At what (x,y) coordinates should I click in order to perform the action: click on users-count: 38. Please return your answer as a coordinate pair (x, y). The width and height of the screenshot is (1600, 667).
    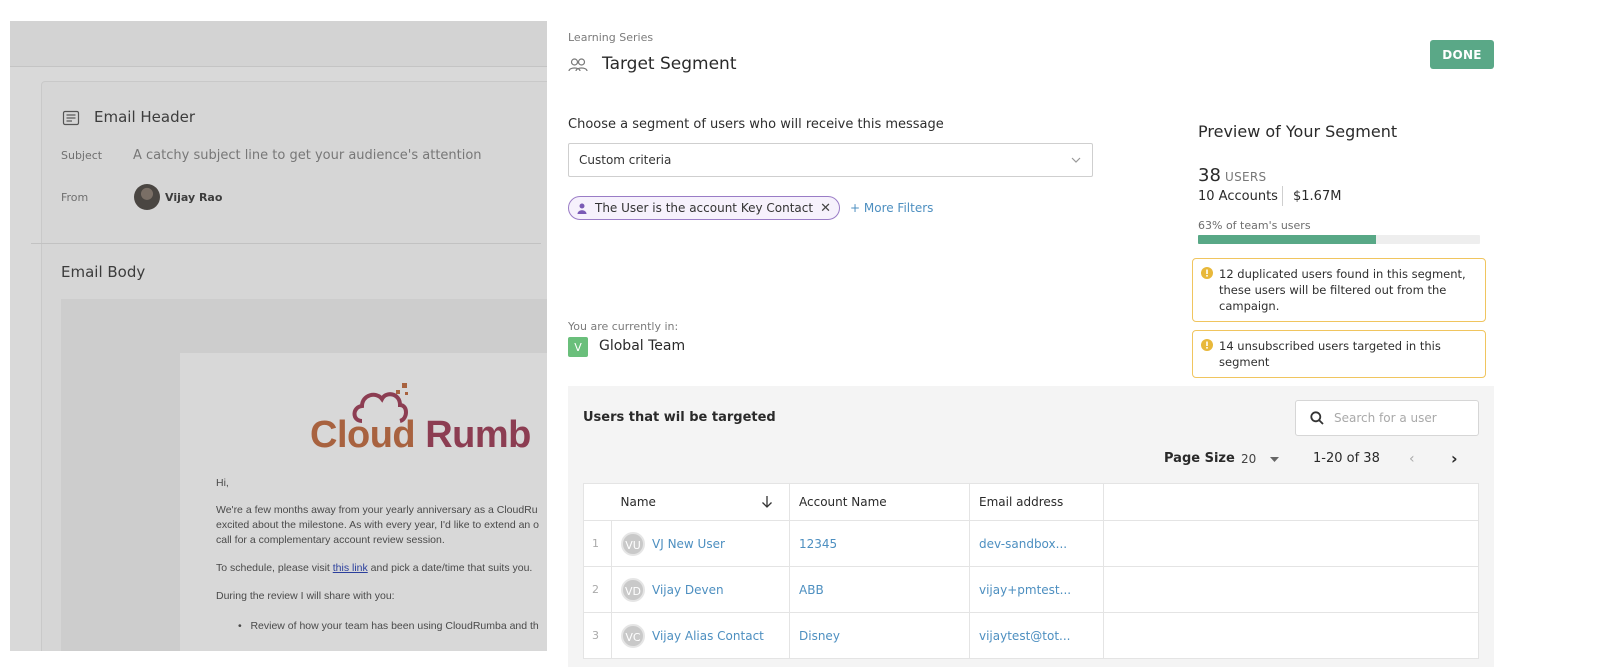
    Looking at the image, I should click on (1209, 175).